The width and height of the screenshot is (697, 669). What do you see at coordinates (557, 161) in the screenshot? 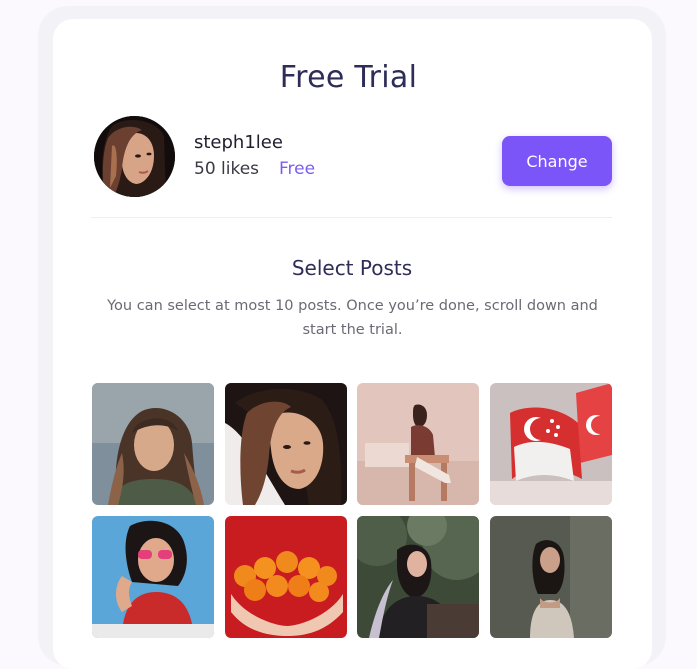
I see `change-button: Change` at bounding box center [557, 161].